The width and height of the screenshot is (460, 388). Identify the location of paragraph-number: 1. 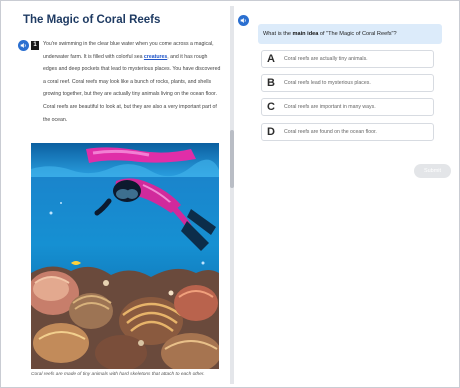
(35, 45).